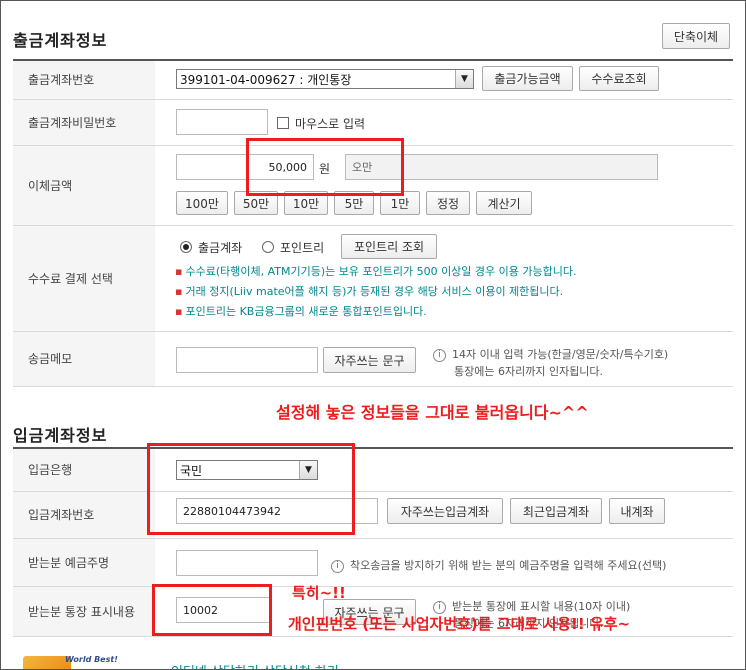 This screenshot has height=670, width=746. I want to click on frequent-deposit-account-button: 자주쓰는입금계좌, so click(445, 511).